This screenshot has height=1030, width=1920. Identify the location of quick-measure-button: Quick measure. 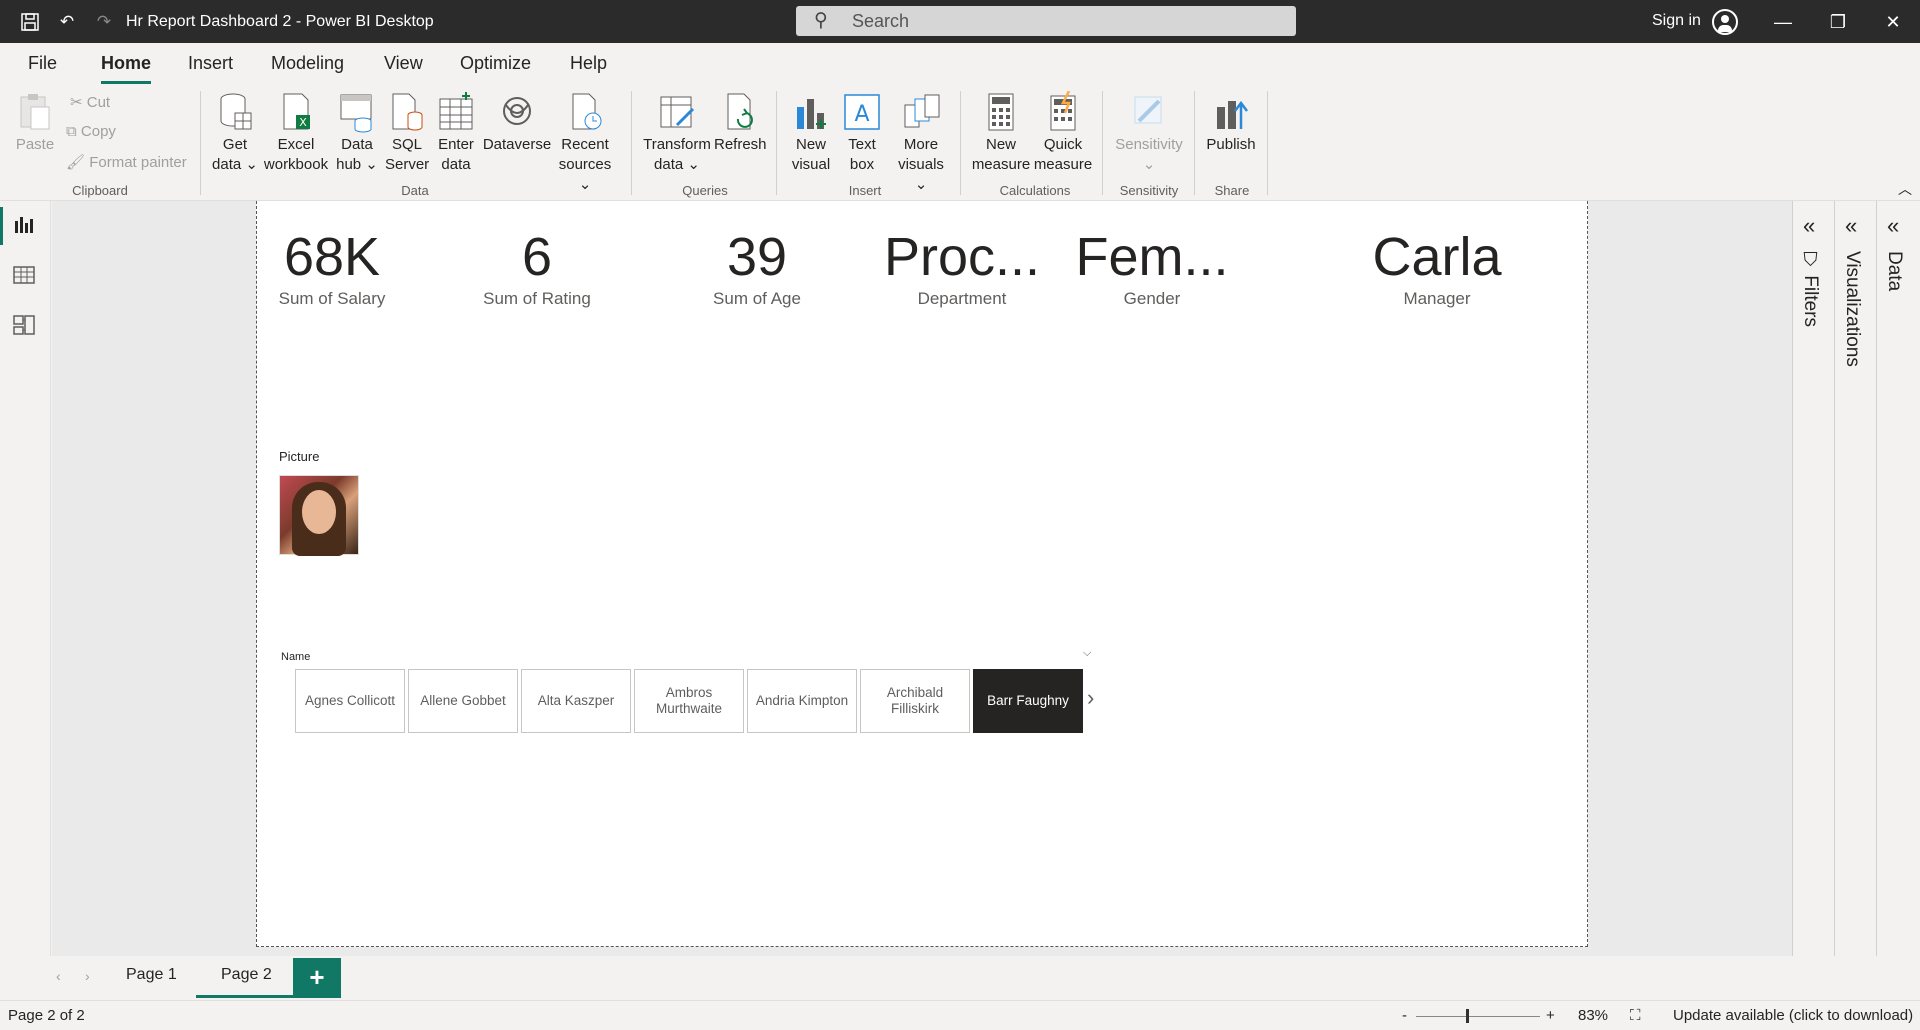
(1063, 132).